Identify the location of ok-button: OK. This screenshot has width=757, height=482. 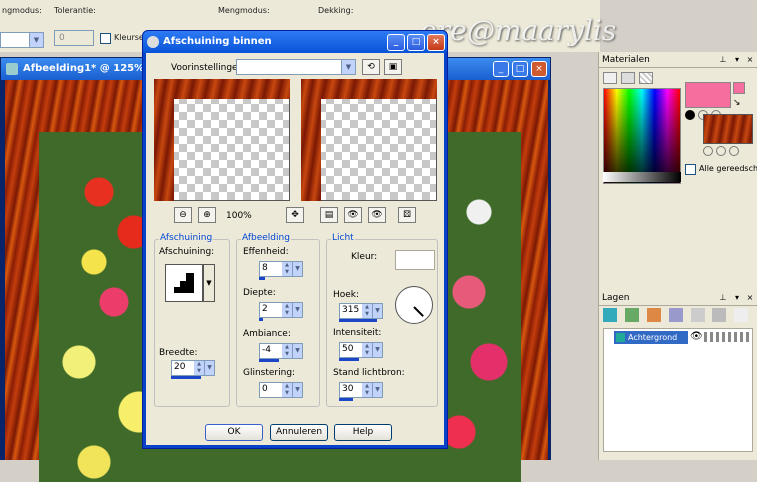
(234, 432).